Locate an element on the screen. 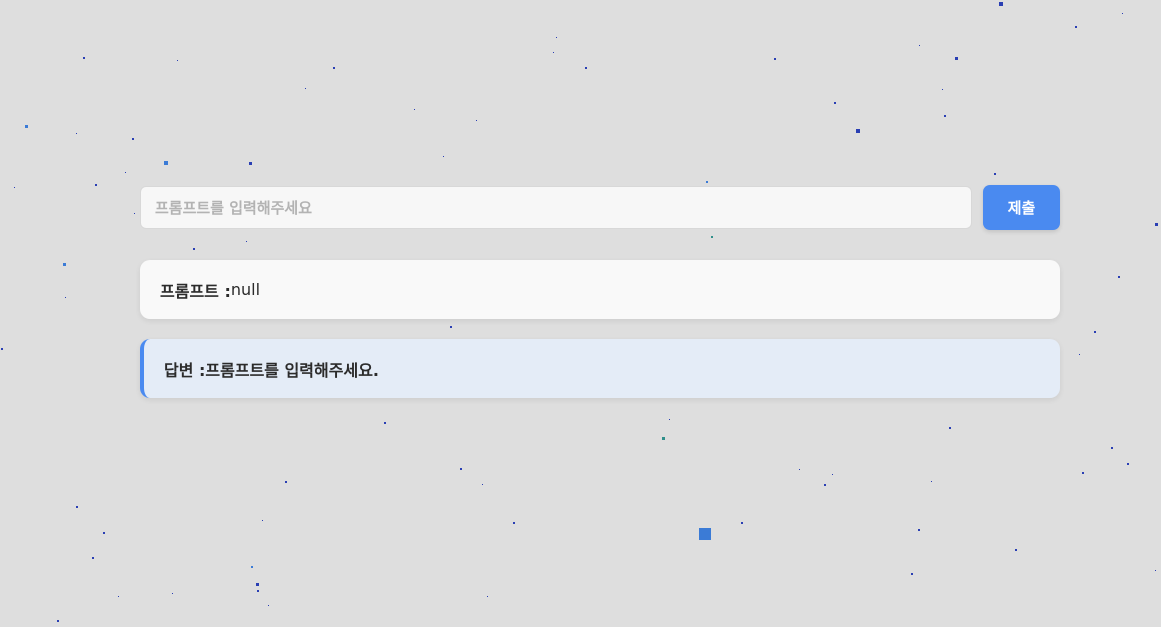  answer-card: 답변 : 프롬프트를 입력해주세요. is located at coordinates (600, 368).